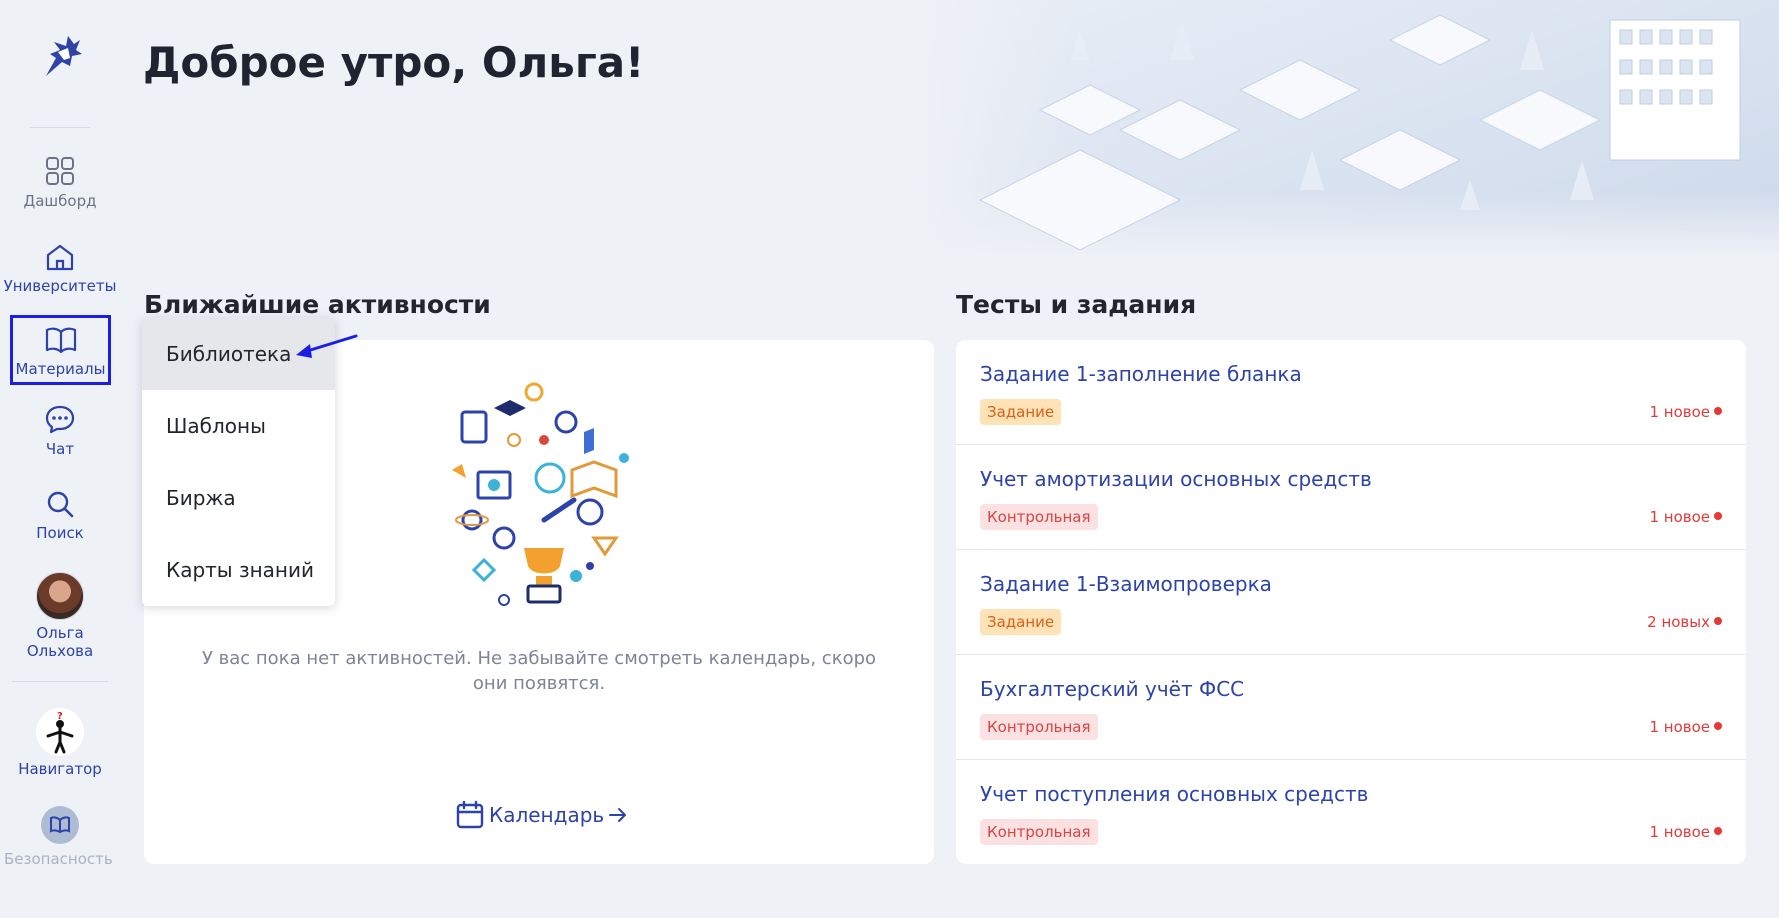  Describe the element at coordinates (60, 825) in the screenshot. I see `course-book-icon` at that location.